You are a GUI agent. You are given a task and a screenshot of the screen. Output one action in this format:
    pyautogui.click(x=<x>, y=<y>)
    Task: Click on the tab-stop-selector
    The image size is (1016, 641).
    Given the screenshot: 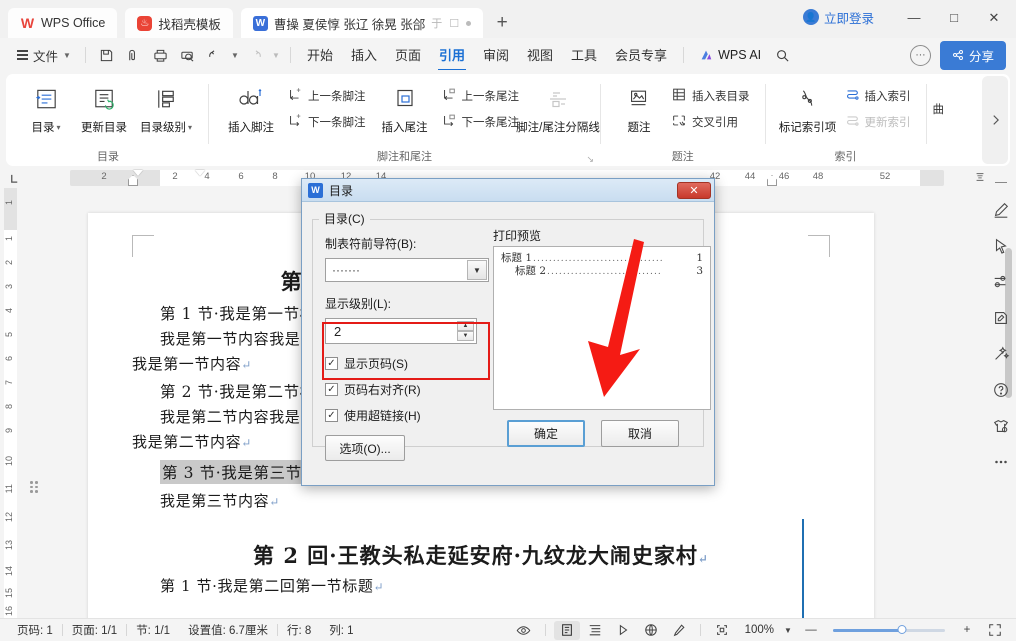 What is the action you would take?
    pyautogui.click(x=14, y=178)
    